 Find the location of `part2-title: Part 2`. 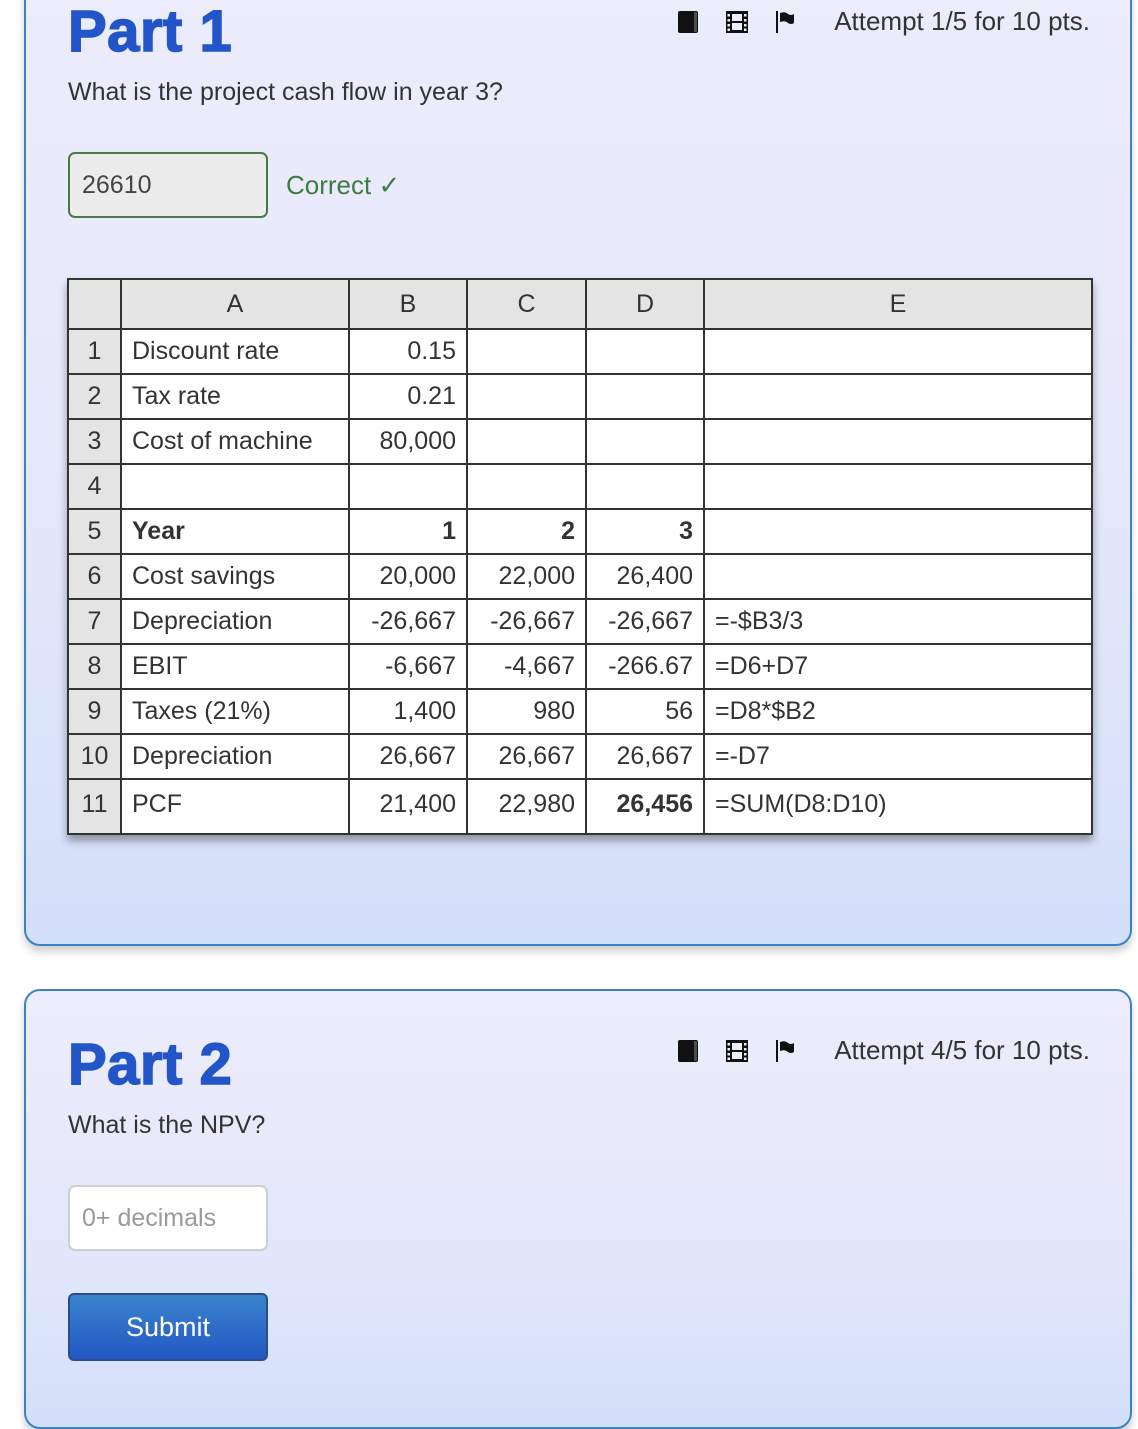

part2-title: Part 2 is located at coordinates (150, 1064).